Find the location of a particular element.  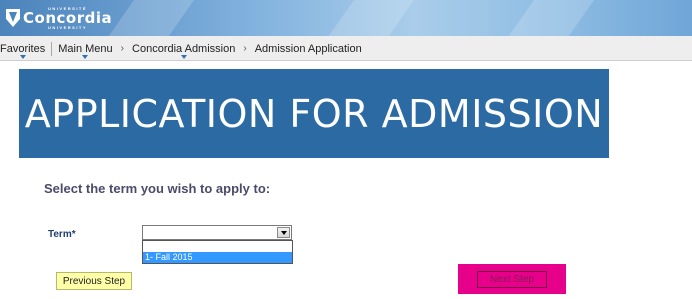

term-option-blank is located at coordinates (217, 246).